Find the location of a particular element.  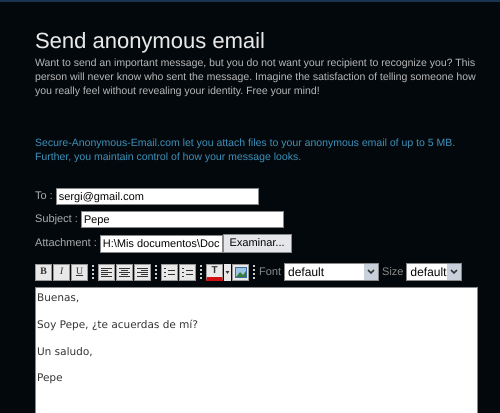

field-label: Subject : is located at coordinates (56, 220).